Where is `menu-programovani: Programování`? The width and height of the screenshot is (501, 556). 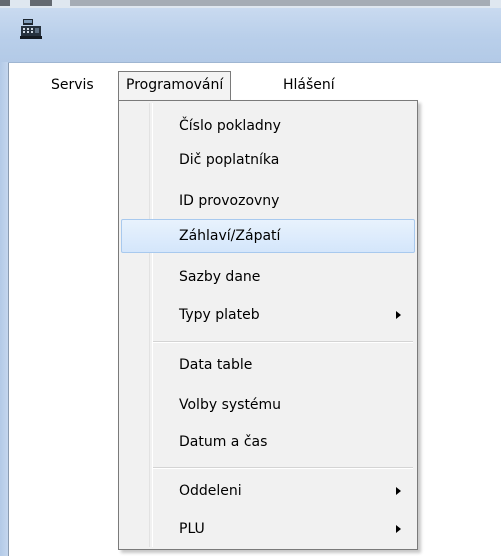
menu-programovani: Programování is located at coordinates (175, 85).